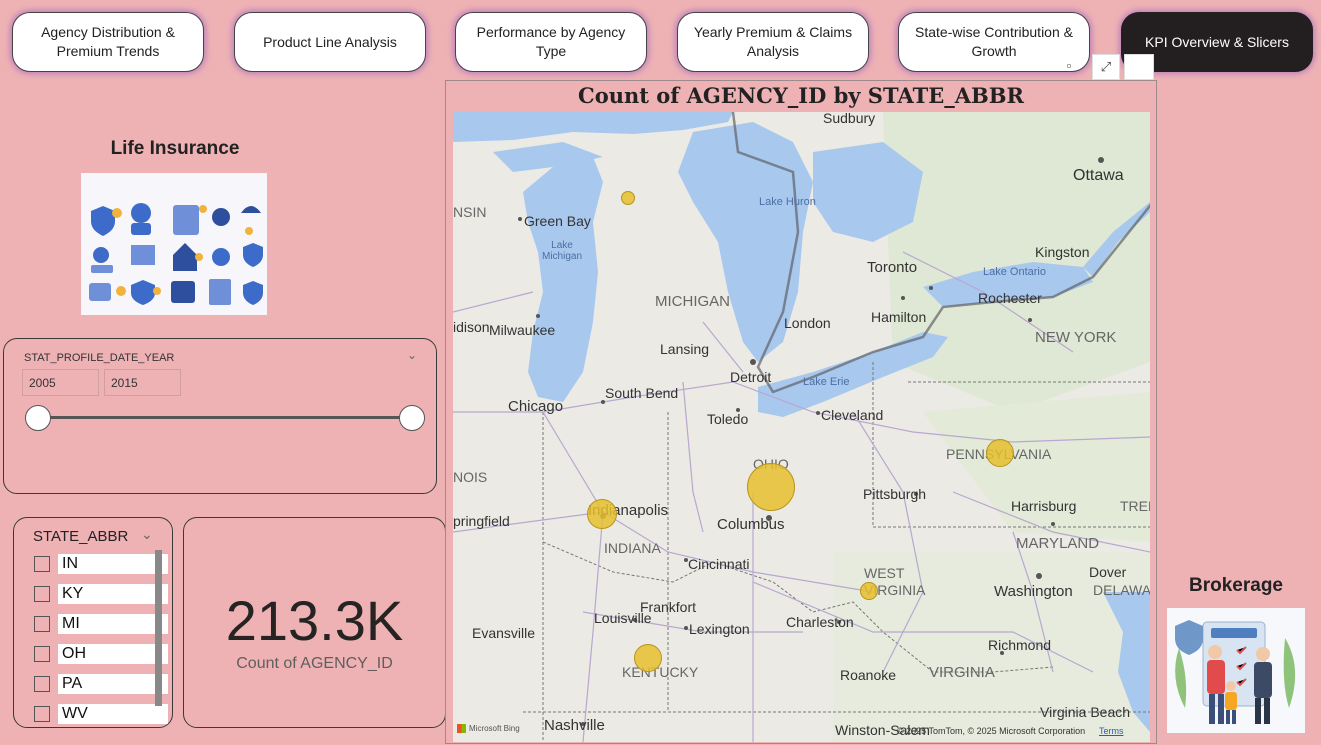 The width and height of the screenshot is (1321, 745). Describe the element at coordinates (481, 521) in the screenshot. I see `map-label: pringfield` at that location.